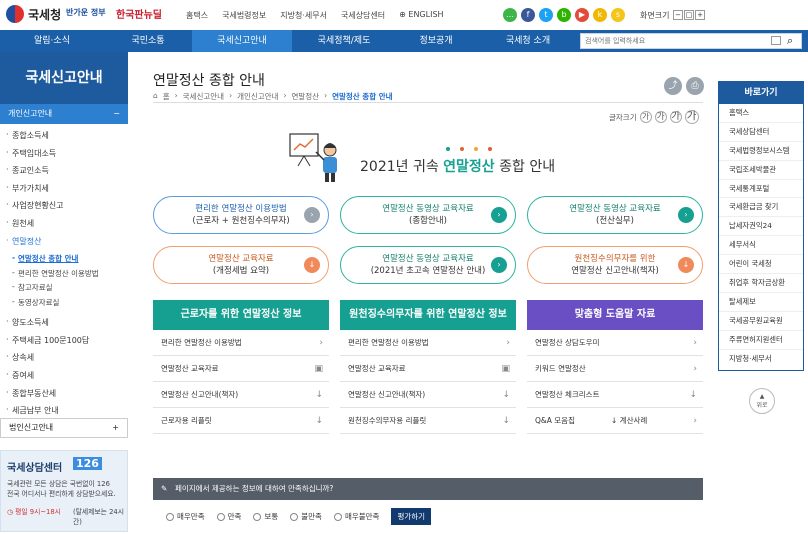 The height and width of the screenshot is (534, 808). Describe the element at coordinates (67, 157) in the screenshot. I see `sidebar-item-rental: 주택임대소득` at that location.